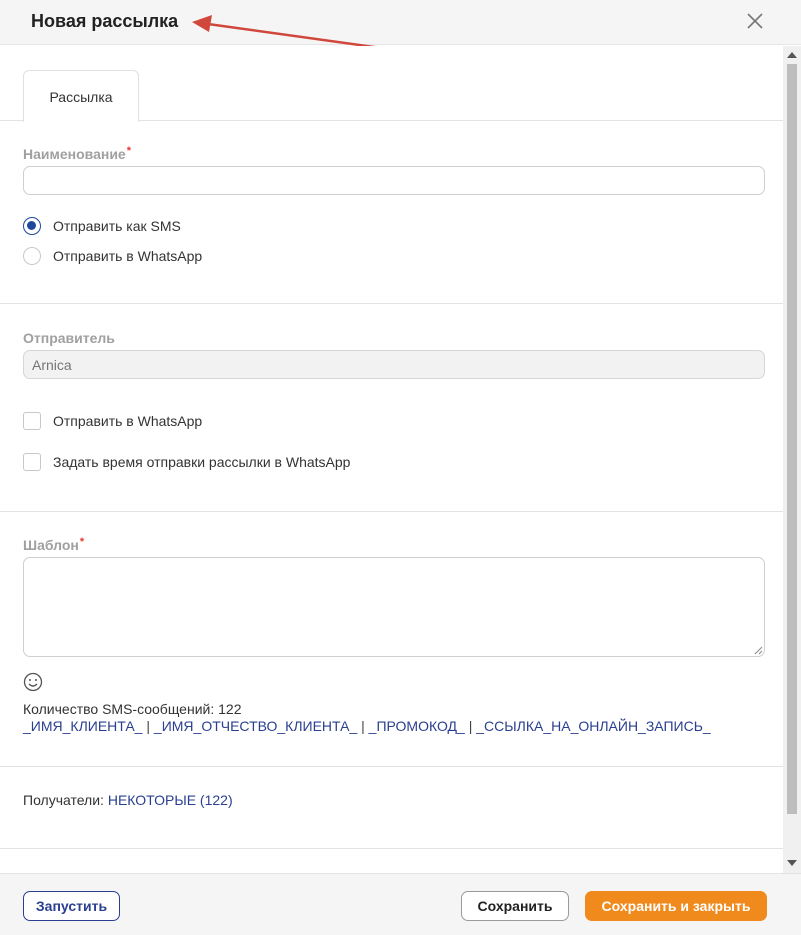 The width and height of the screenshot is (801, 935). What do you see at coordinates (82, 726) in the screenshot?
I see `macro-client-name: _ИМЯ_КЛИЕНТА_` at bounding box center [82, 726].